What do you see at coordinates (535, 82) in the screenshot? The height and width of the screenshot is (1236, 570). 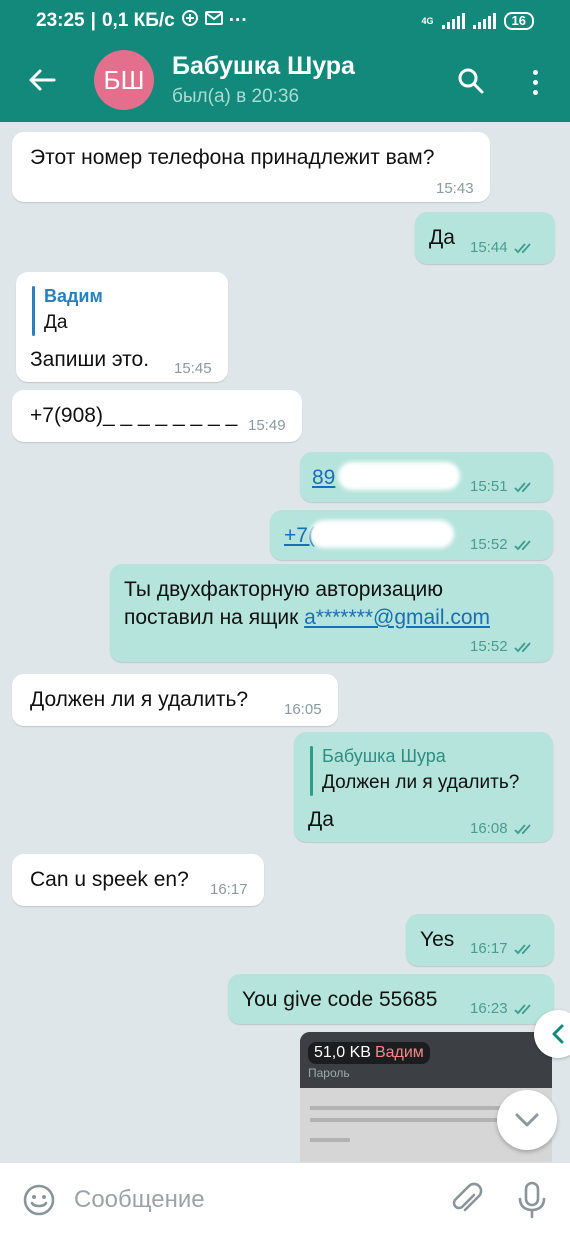 I see `more-menu-button` at bounding box center [535, 82].